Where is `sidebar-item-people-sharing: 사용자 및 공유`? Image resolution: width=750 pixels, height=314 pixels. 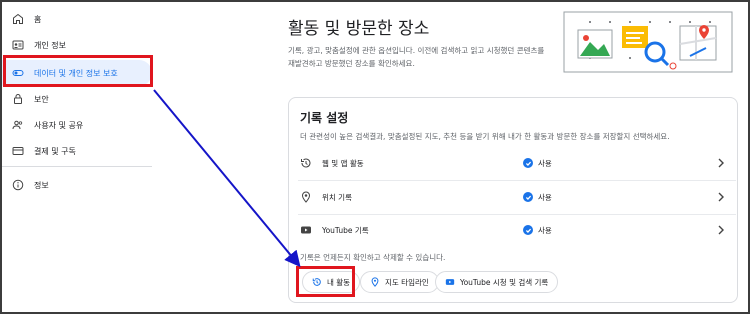
sidebar-item-people-sharing: 사용자 및 공유 is located at coordinates (77, 125).